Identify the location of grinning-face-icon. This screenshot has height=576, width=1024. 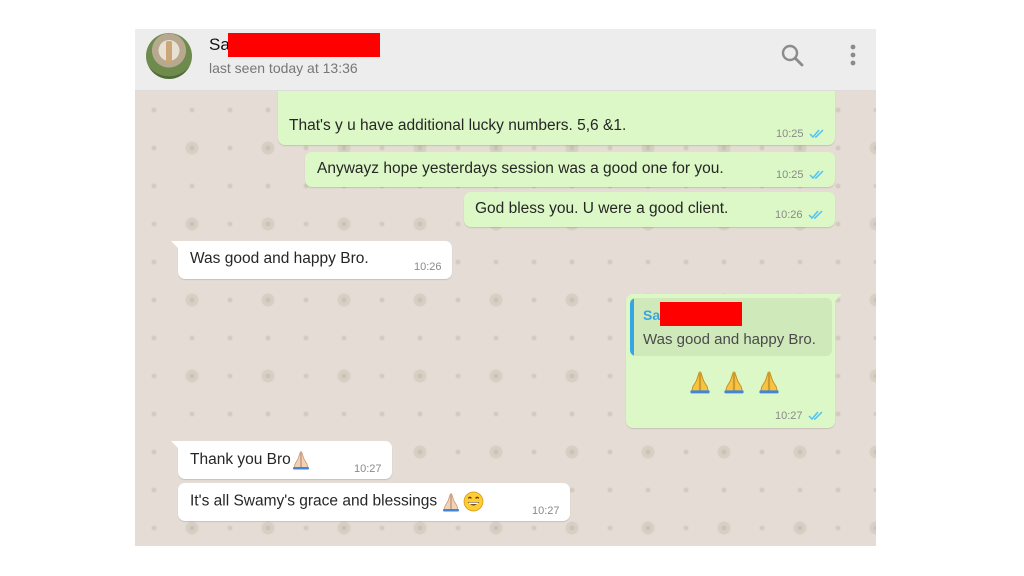
(473, 501).